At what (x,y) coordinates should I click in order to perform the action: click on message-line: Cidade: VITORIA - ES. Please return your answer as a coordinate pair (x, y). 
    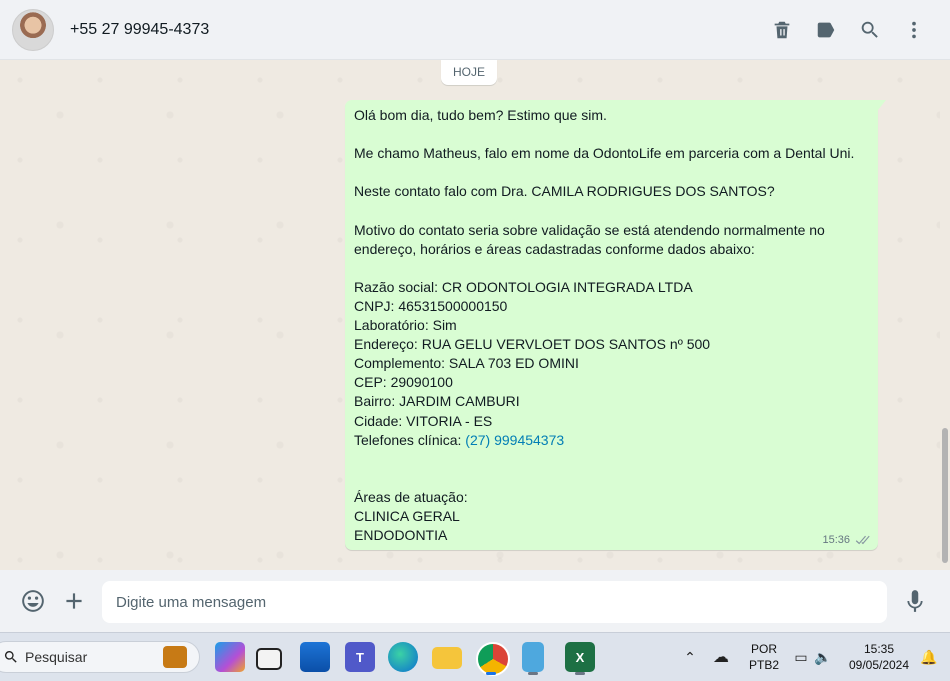
    Looking at the image, I should click on (423, 420).